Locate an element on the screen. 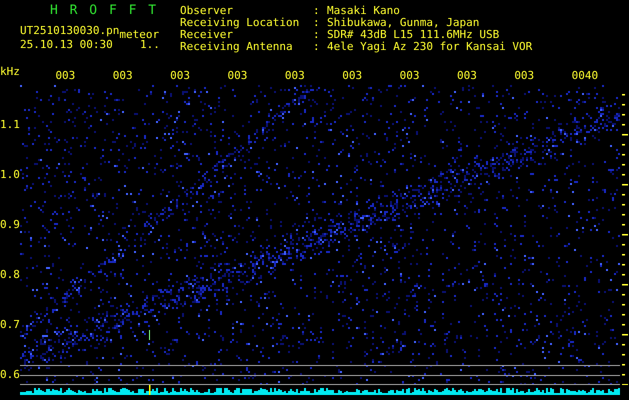 Image resolution: width=629 pixels, height=400 pixels. frequency-label: 1.1 is located at coordinates (10, 125).